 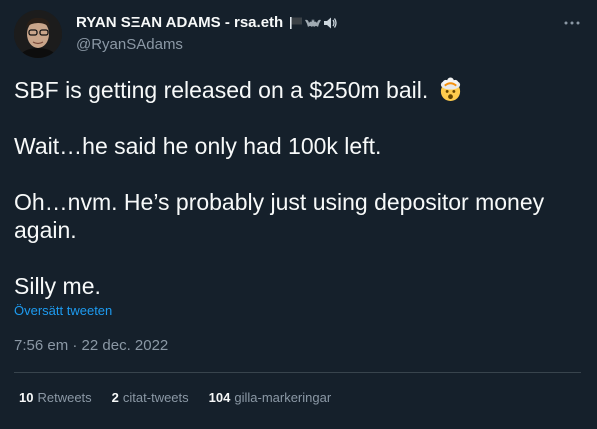 I want to click on speaker-icon, so click(x=330, y=22).